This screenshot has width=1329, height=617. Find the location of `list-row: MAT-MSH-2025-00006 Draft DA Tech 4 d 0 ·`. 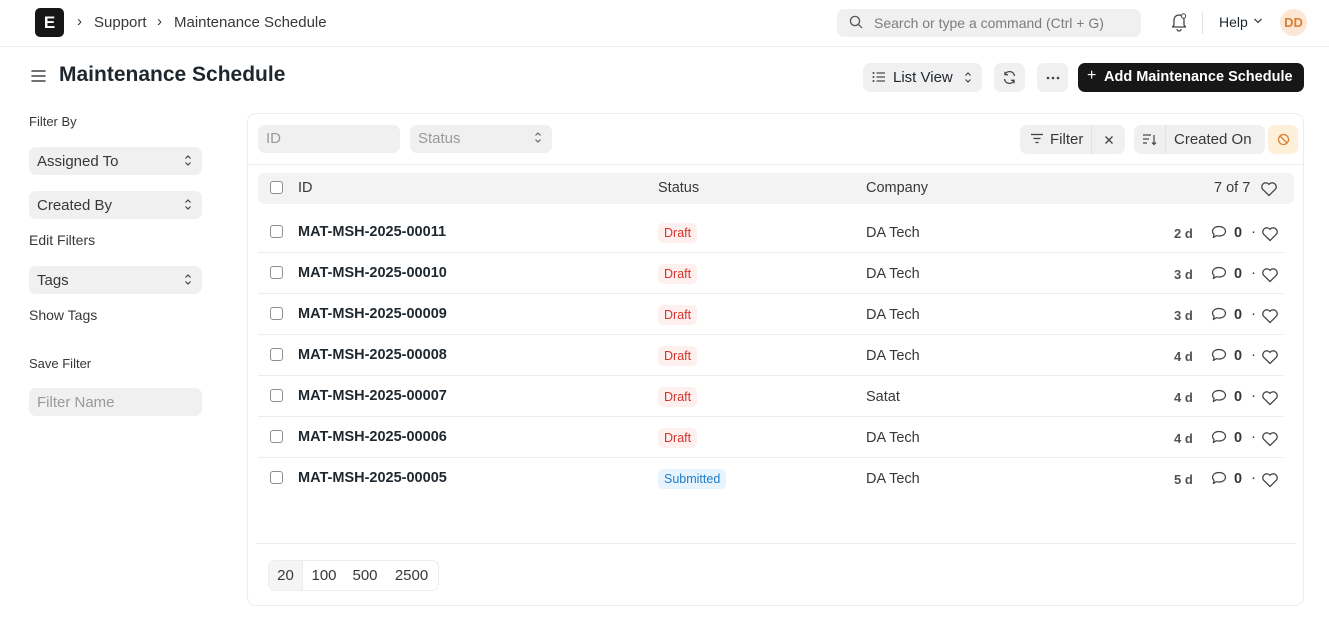

list-row: MAT-MSH-2025-00006 Draft DA Tech 4 d 0 · is located at coordinates (771, 437).